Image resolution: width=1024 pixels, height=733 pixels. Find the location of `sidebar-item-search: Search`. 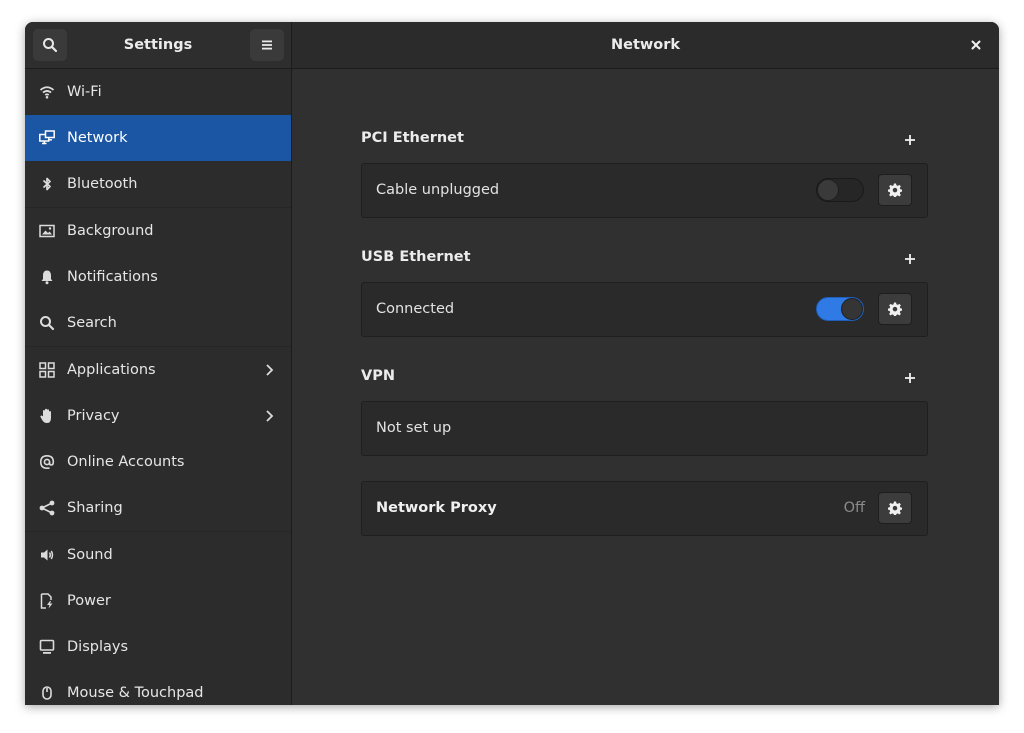

sidebar-item-search: Search is located at coordinates (158, 323).